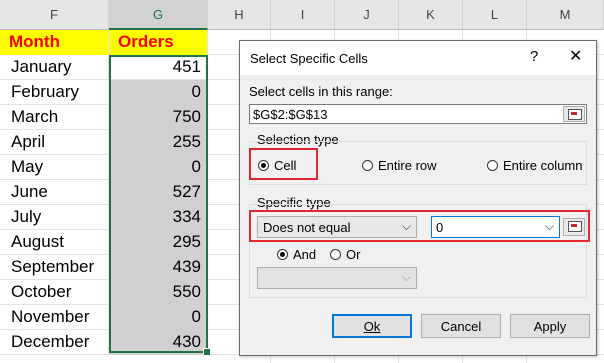  I want to click on dialog-title: Select Specific Cells, so click(309, 58).